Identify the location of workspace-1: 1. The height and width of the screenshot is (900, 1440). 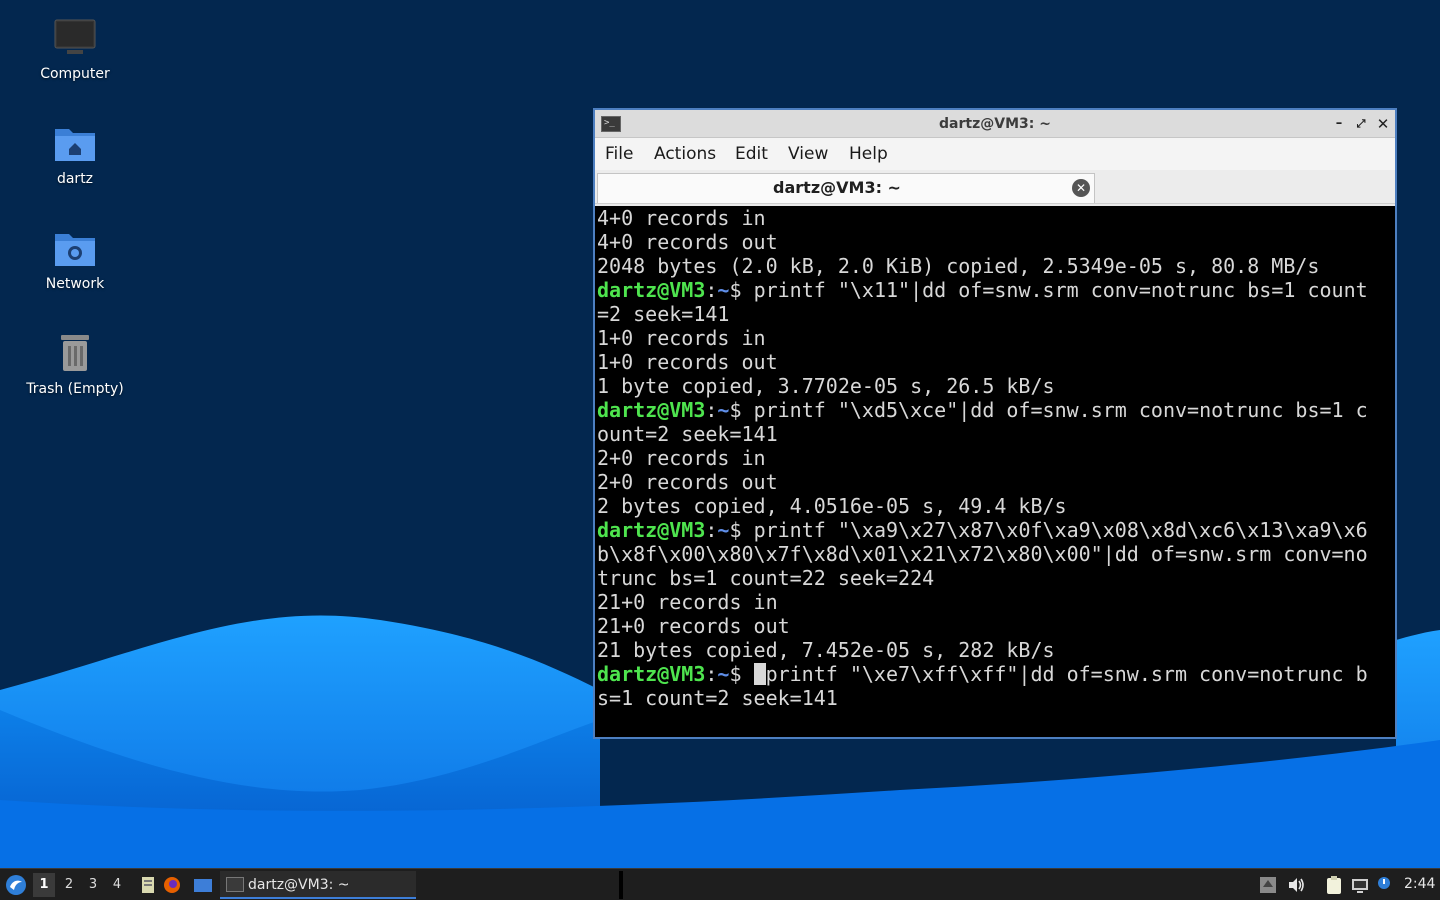
(44, 885).